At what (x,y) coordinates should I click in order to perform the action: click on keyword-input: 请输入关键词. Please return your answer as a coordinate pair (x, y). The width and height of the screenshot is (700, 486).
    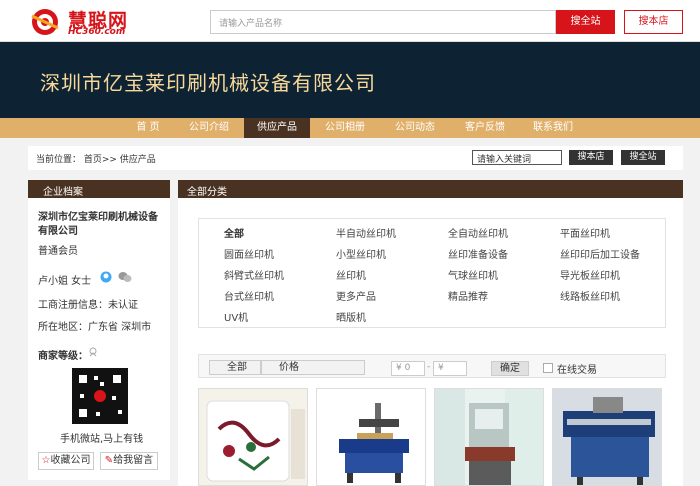
    Looking at the image, I should click on (517, 157).